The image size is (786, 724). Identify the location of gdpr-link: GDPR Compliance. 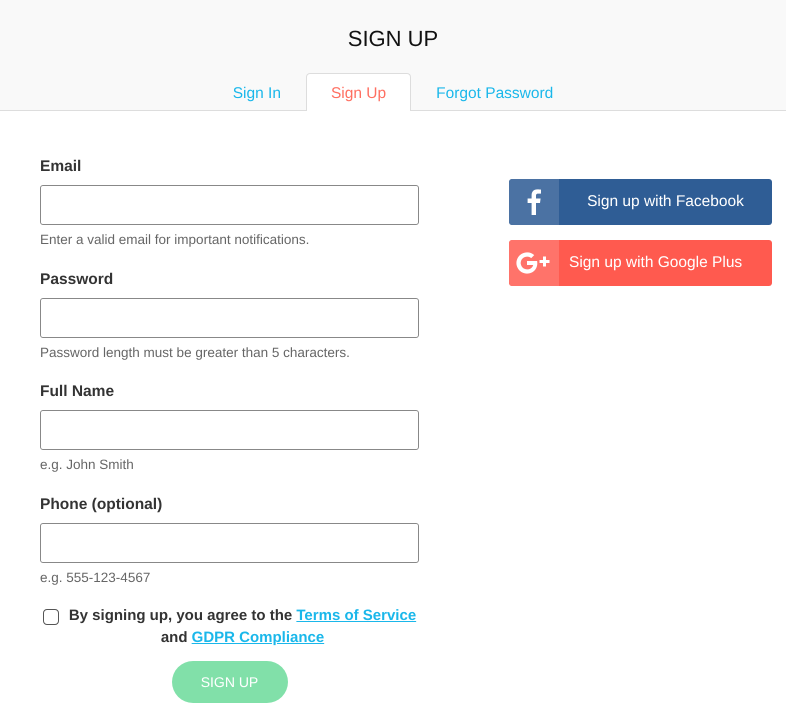
(258, 637).